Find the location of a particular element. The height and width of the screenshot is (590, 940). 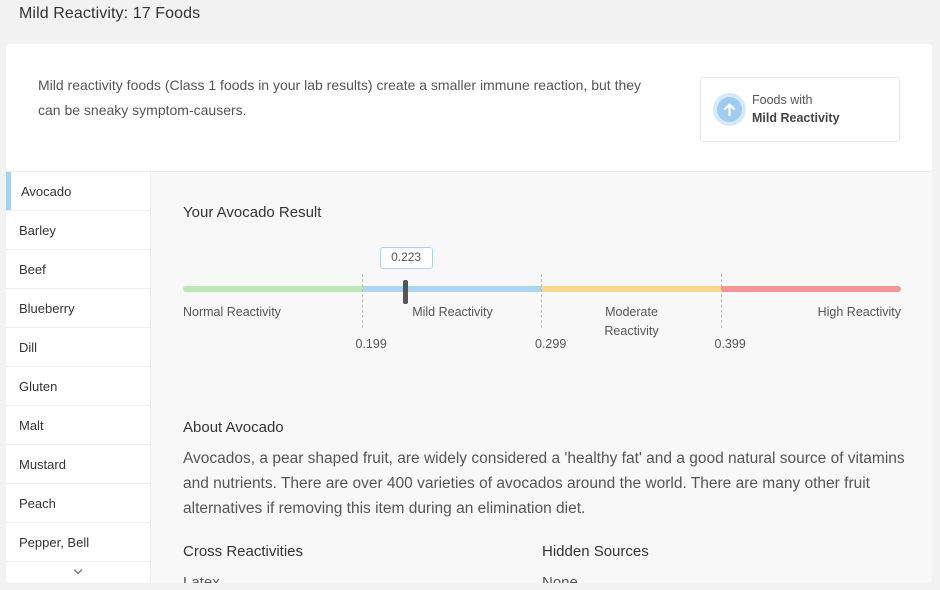

result-marker is located at coordinates (406, 292).